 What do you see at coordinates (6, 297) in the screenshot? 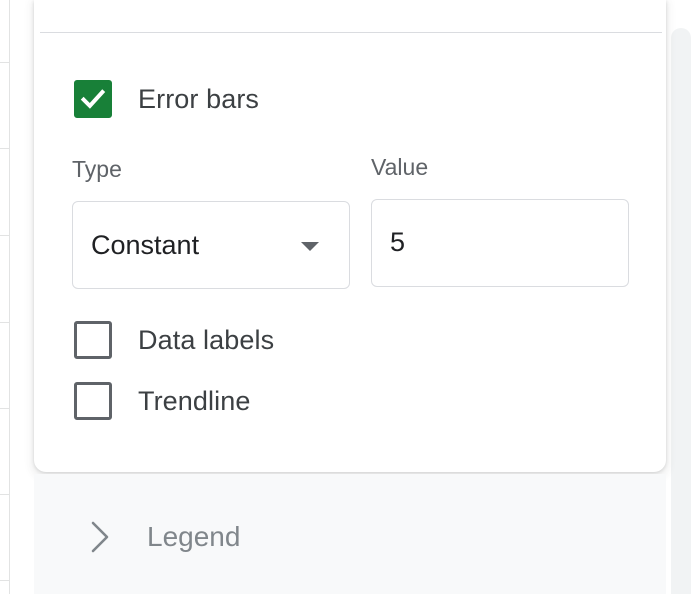
I see `sheet-grid-edge` at bounding box center [6, 297].